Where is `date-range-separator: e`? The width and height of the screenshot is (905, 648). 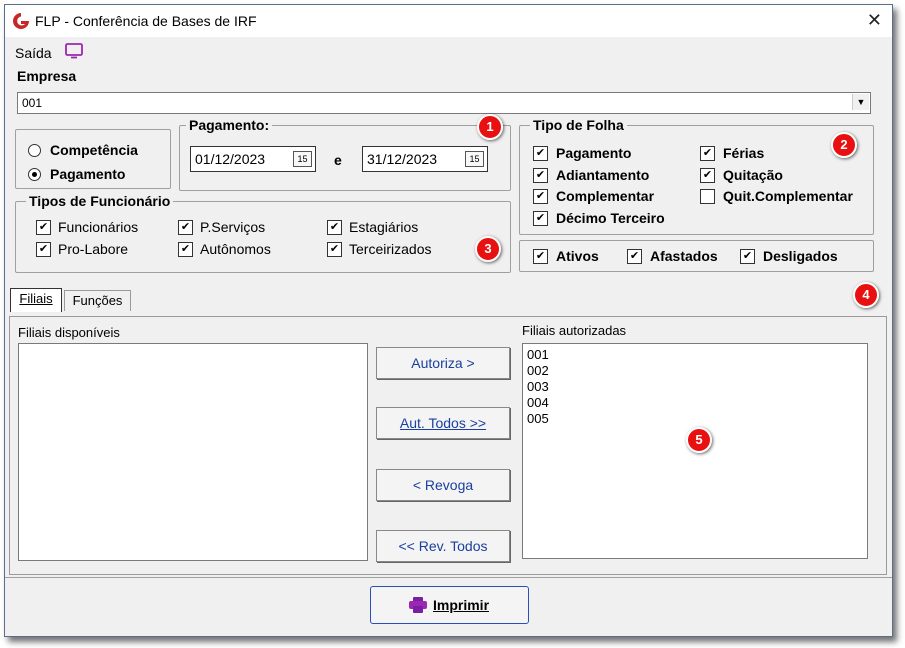 date-range-separator: e is located at coordinates (338, 160).